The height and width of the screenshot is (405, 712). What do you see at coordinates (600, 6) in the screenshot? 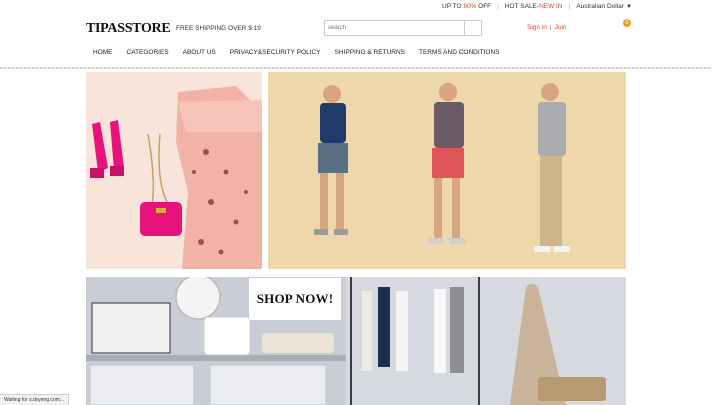
I see `currency-label: Australian Dollar` at bounding box center [600, 6].